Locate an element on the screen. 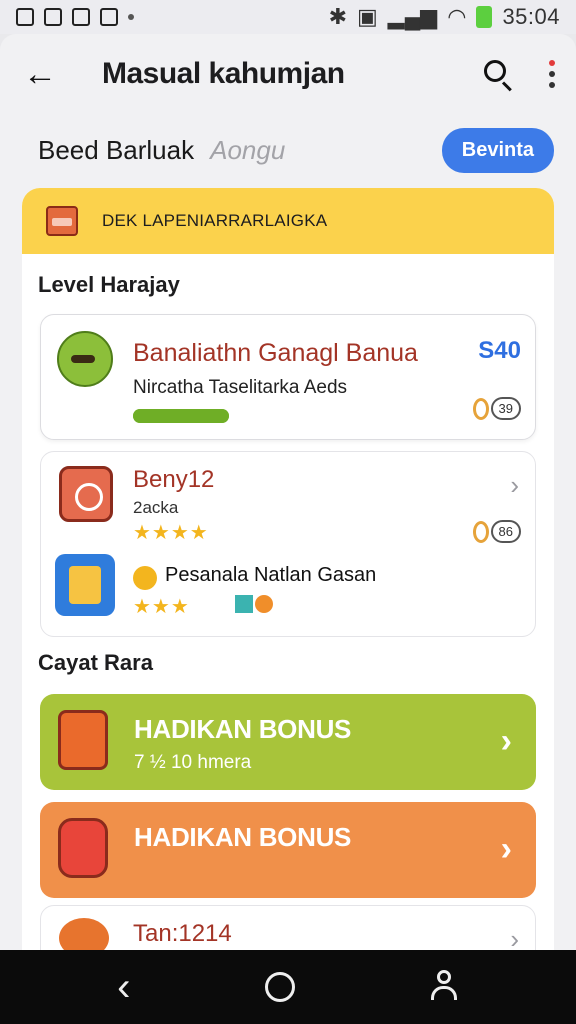  list-item: Tan:1214 › is located at coordinates (288, 927).